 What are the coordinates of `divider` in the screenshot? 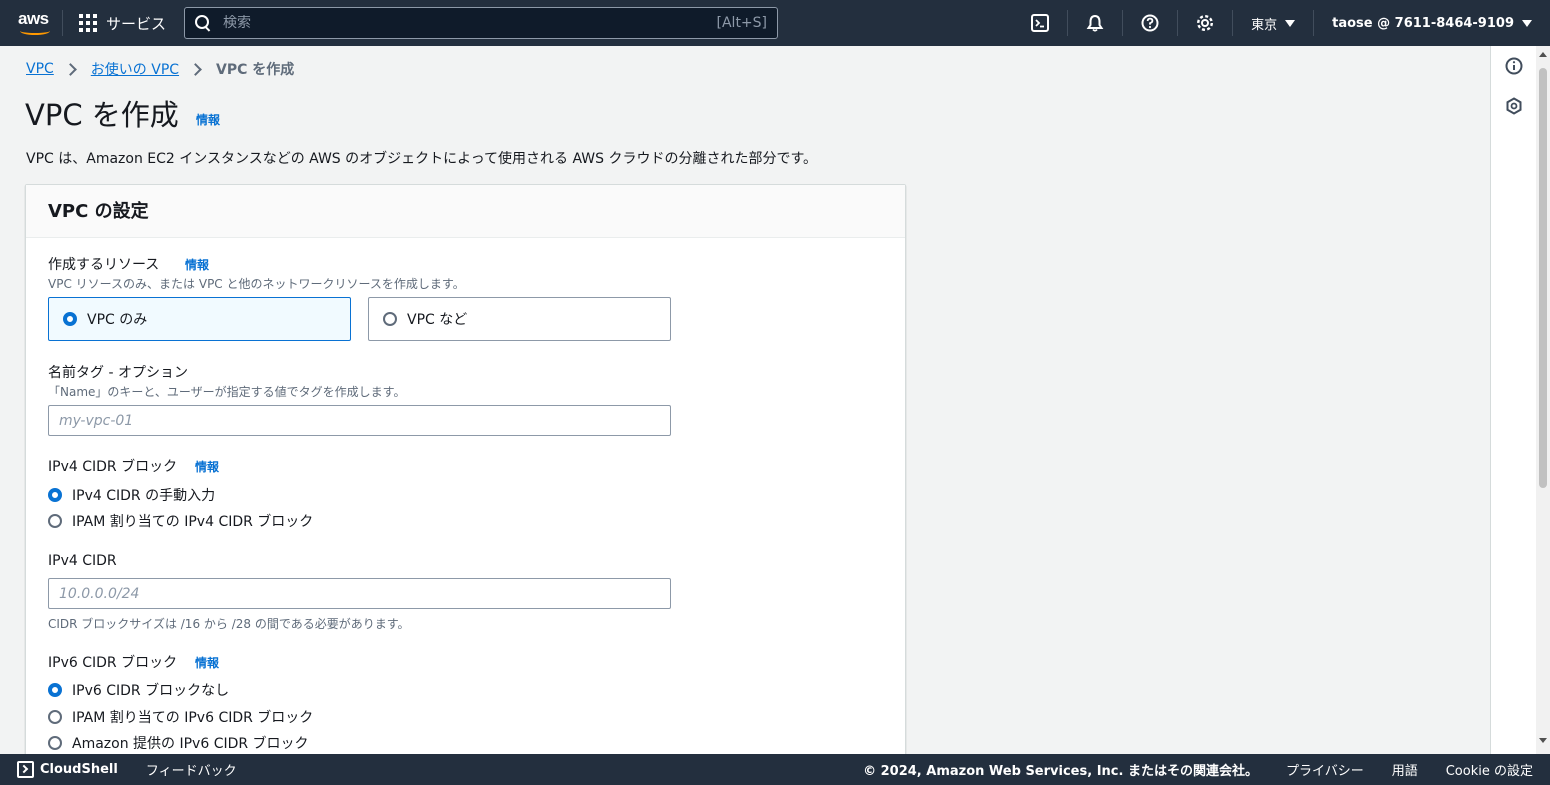 It's located at (62, 23).